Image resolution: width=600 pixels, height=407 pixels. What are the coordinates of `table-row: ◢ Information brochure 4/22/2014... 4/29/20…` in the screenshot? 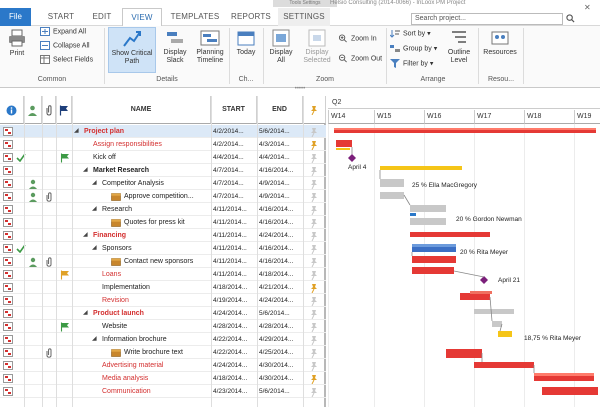 It's located at (163, 339).